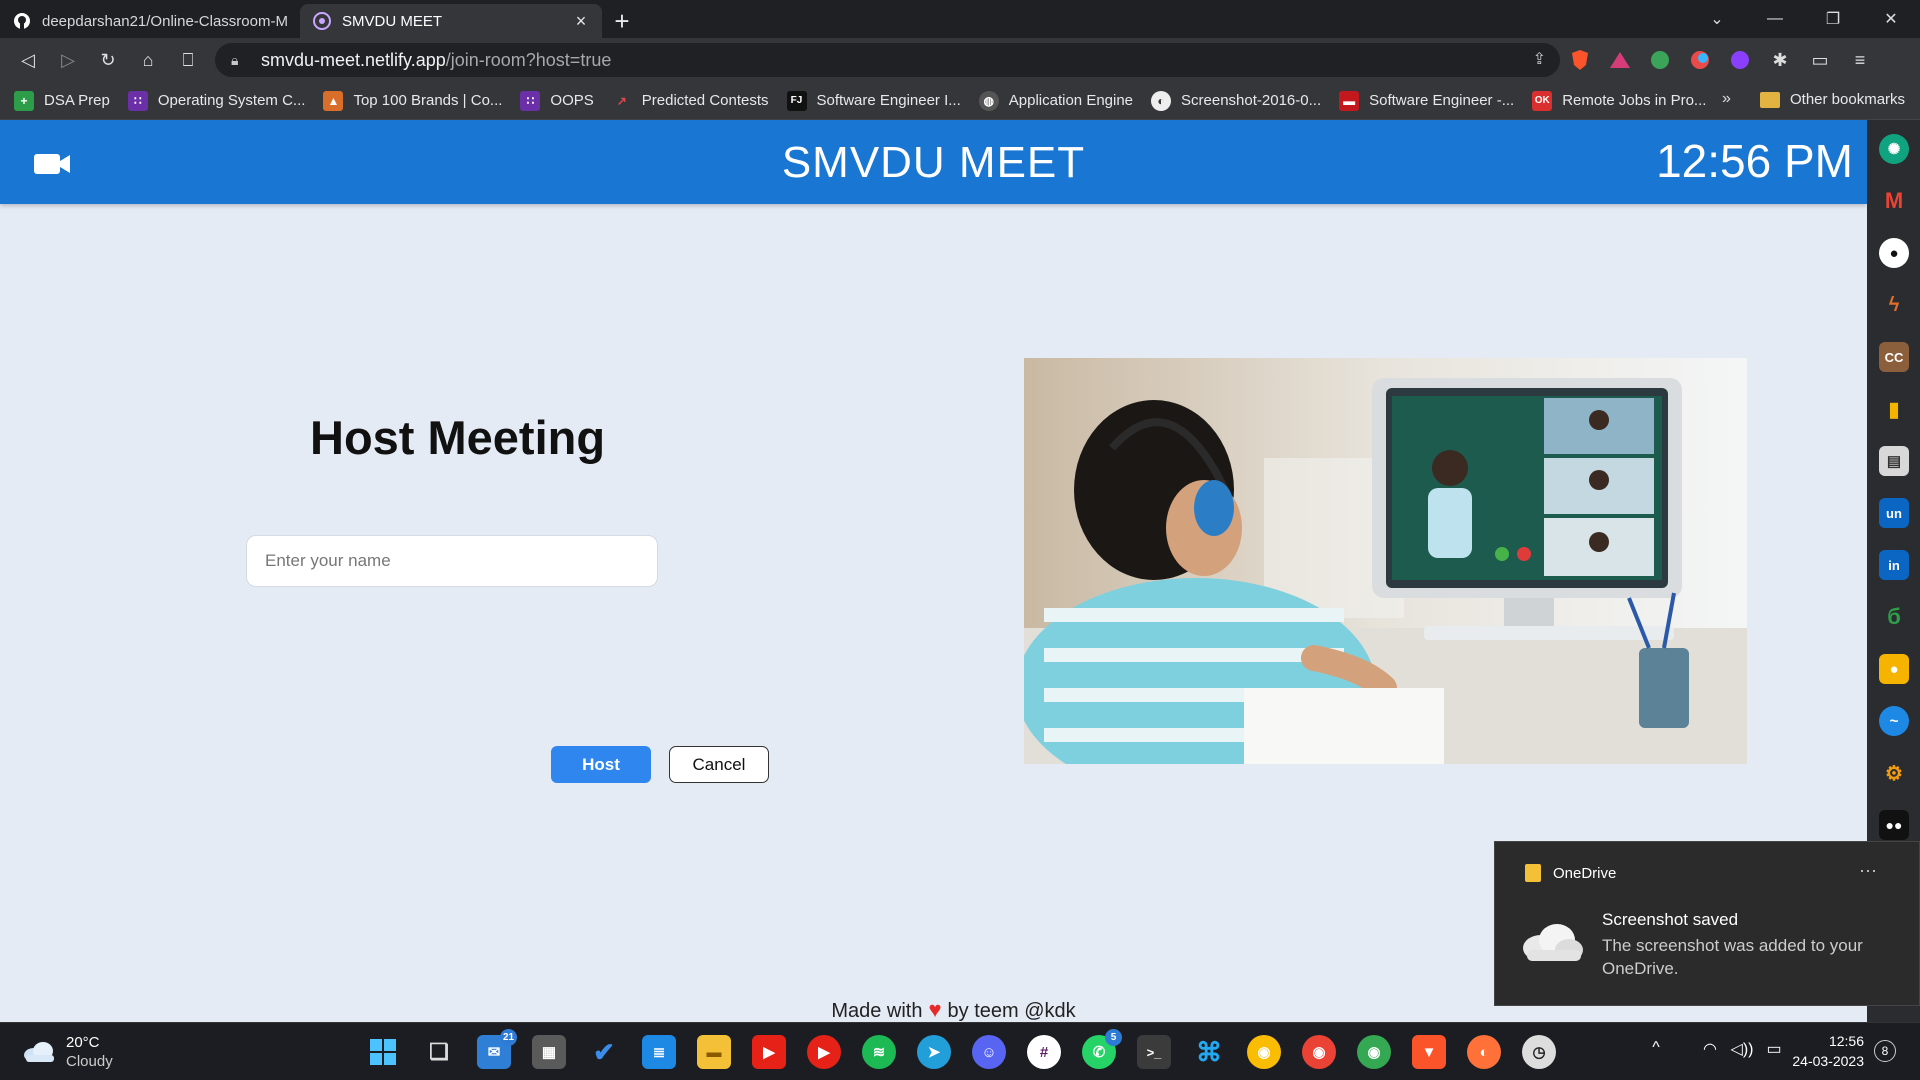 The height and width of the screenshot is (1080, 1920). What do you see at coordinates (62, 100) in the screenshot?
I see `bookmark-item: + DSA Prep` at bounding box center [62, 100].